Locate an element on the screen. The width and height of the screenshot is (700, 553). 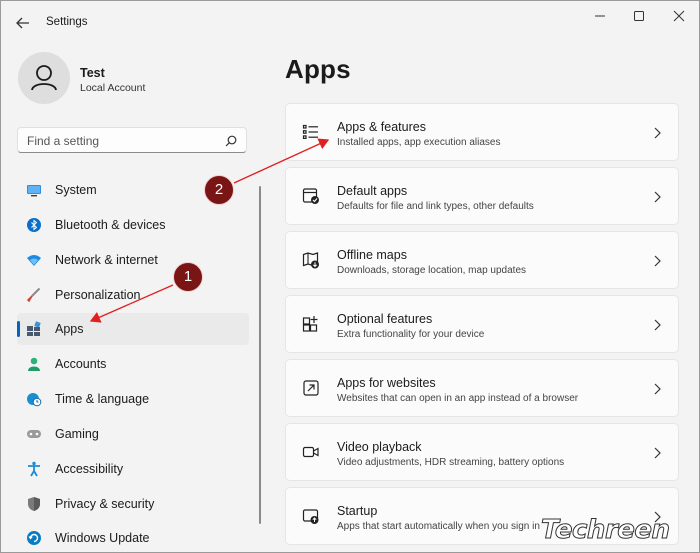
step-badge-1: 1 is located at coordinates (188, 277).